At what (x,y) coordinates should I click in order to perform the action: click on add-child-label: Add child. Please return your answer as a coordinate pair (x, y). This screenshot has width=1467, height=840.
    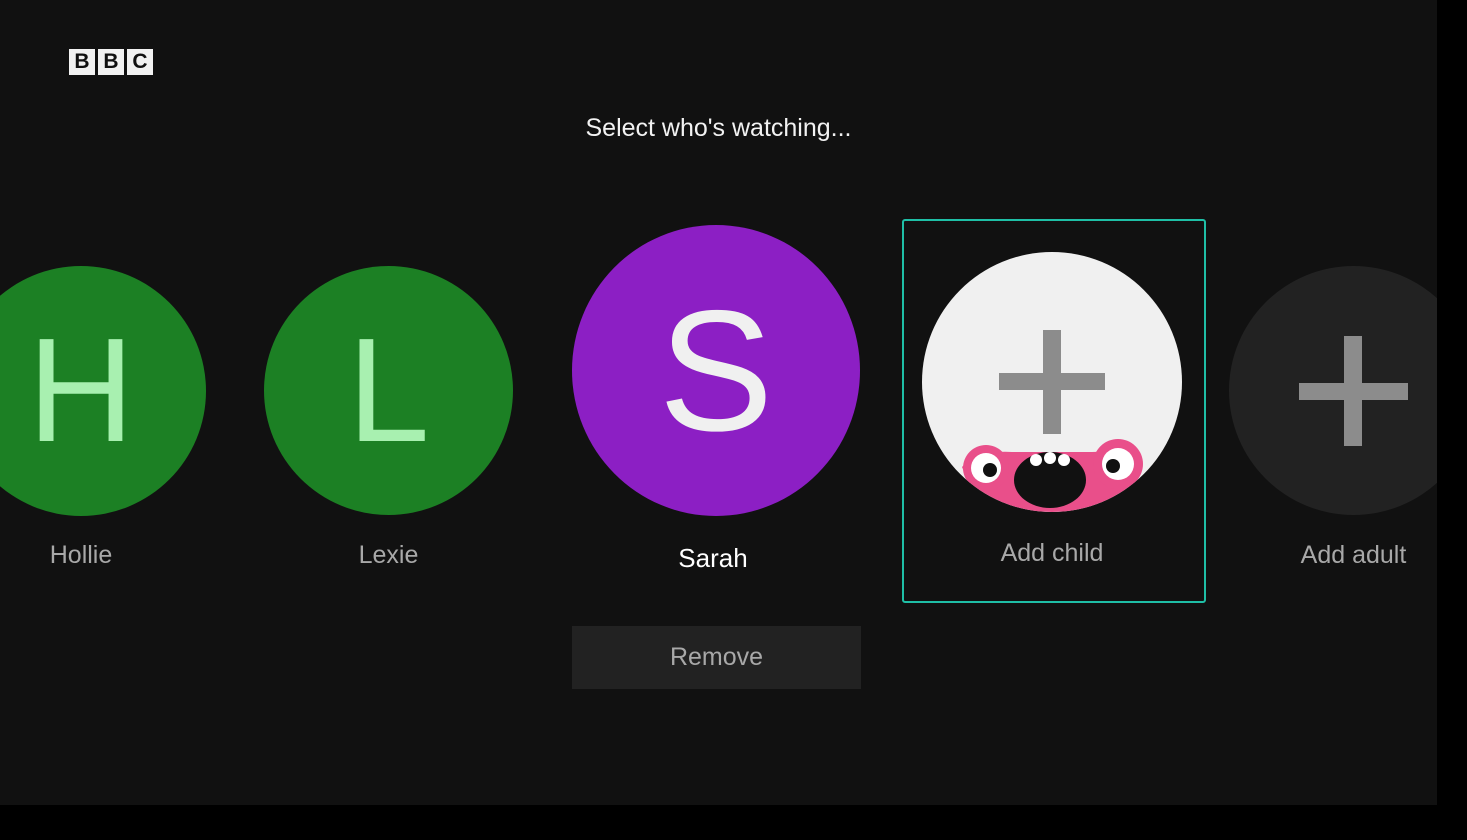
    Looking at the image, I should click on (1052, 553).